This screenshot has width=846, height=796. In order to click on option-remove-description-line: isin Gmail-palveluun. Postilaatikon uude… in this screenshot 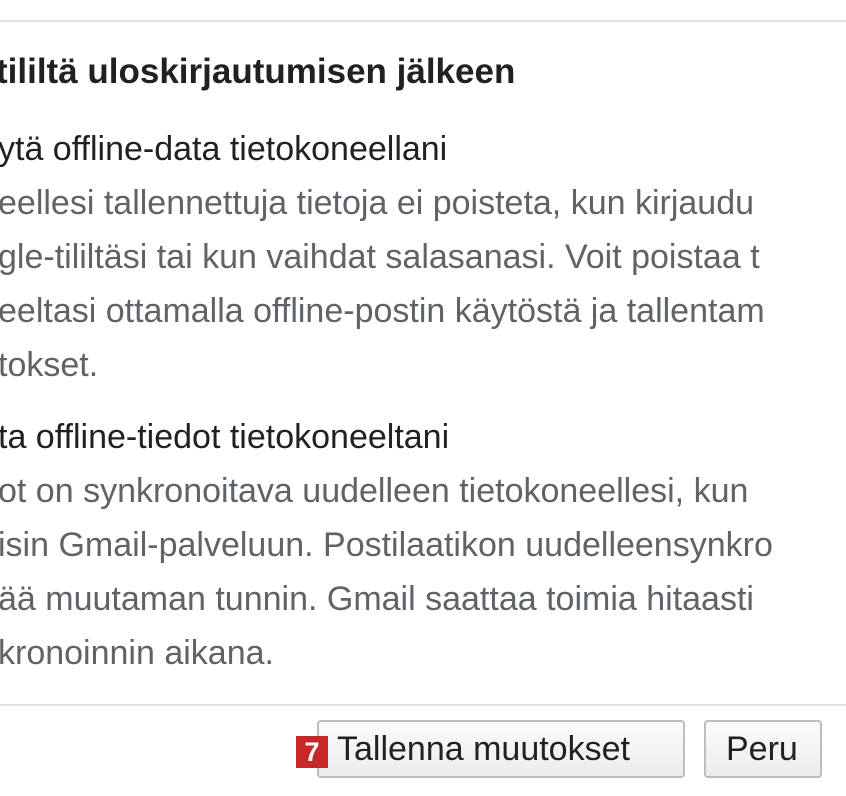, I will do `click(386, 545)`.